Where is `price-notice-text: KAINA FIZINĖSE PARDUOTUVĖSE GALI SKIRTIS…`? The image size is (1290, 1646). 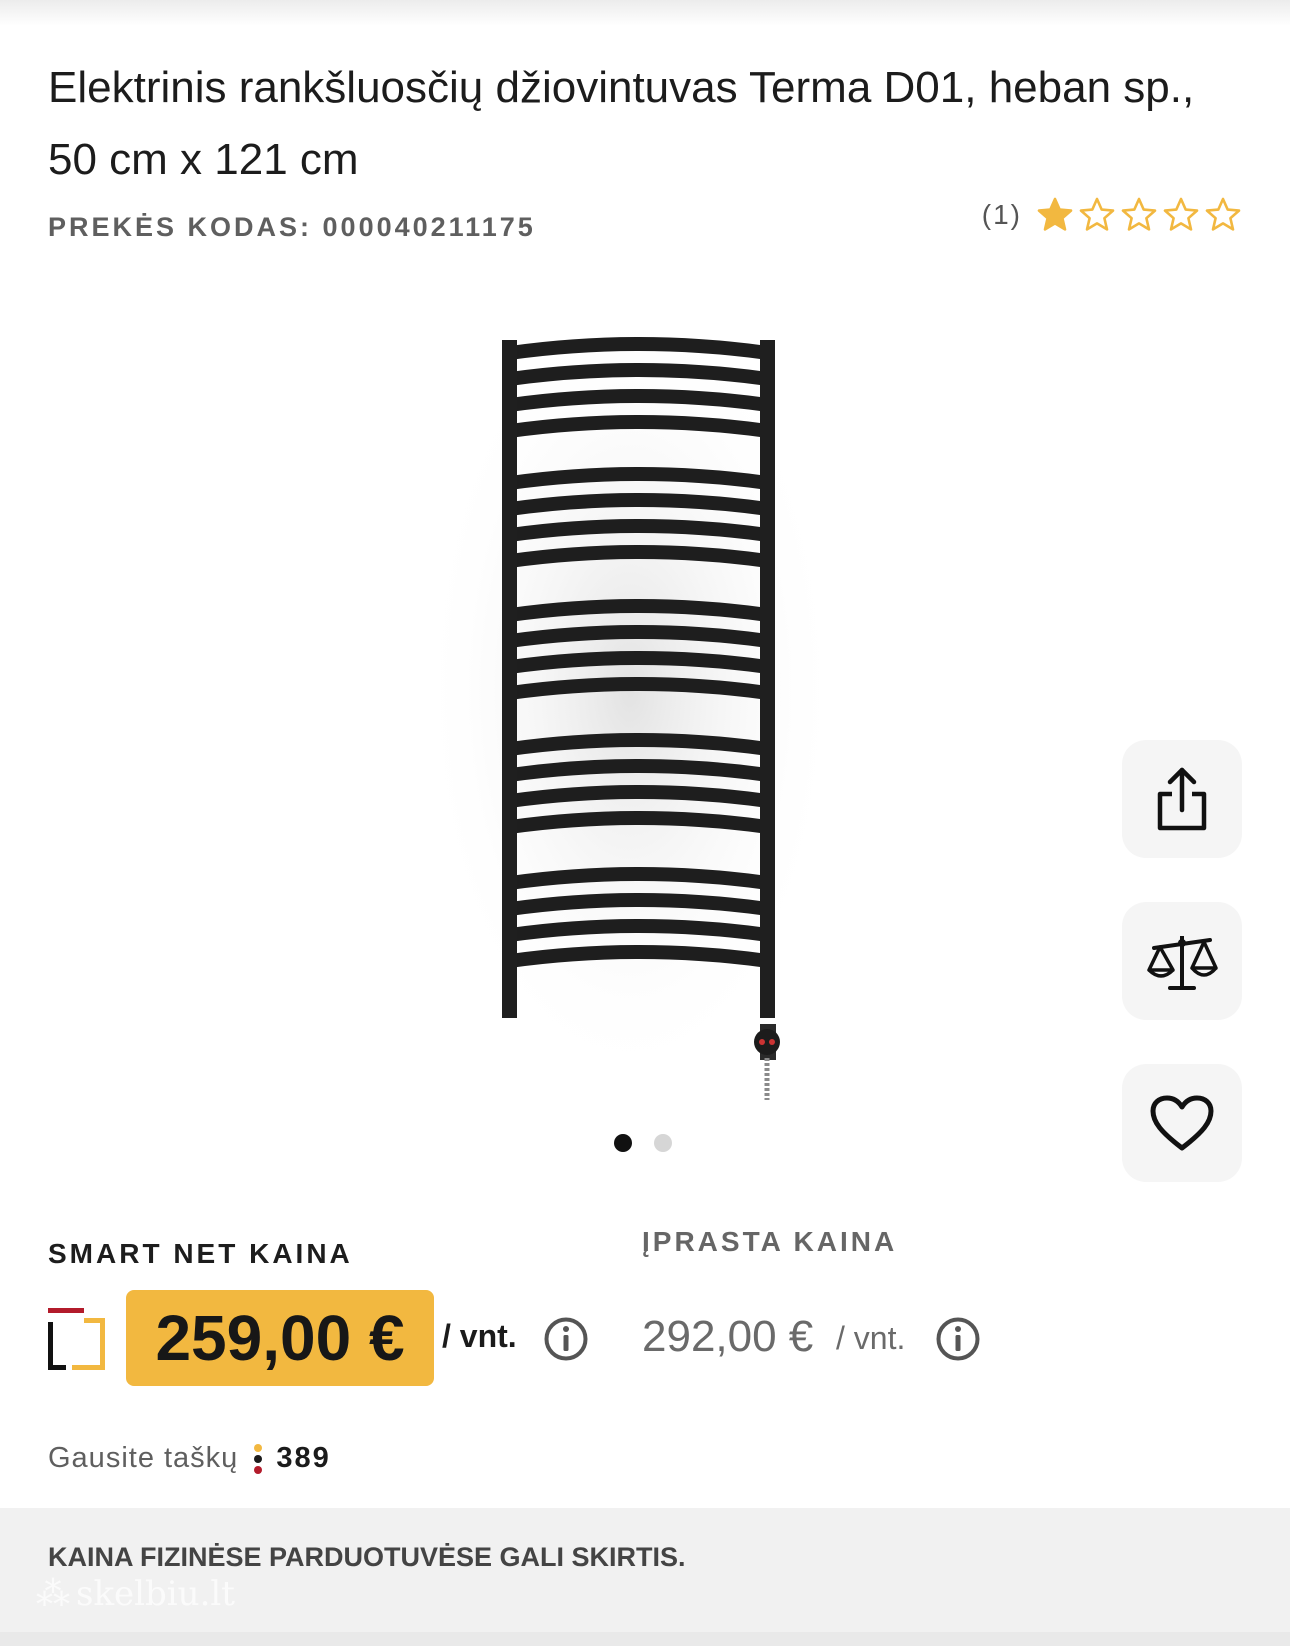
price-notice-text: KAINA FIZINĖSE PARDUOTUVĖSE GALI SKIRTIS… is located at coordinates (367, 1557).